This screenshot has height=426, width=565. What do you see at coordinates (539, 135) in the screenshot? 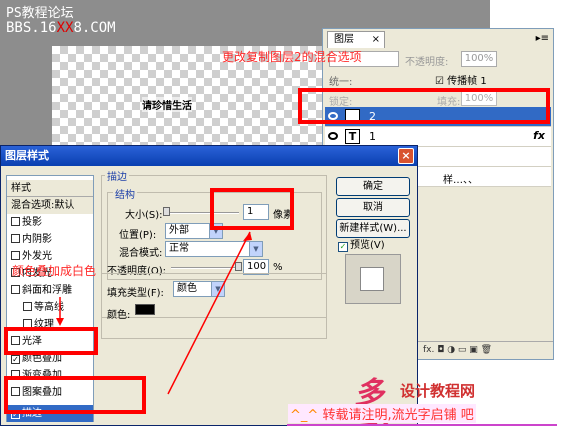
I see `fx-icon: fx` at bounding box center [539, 135].